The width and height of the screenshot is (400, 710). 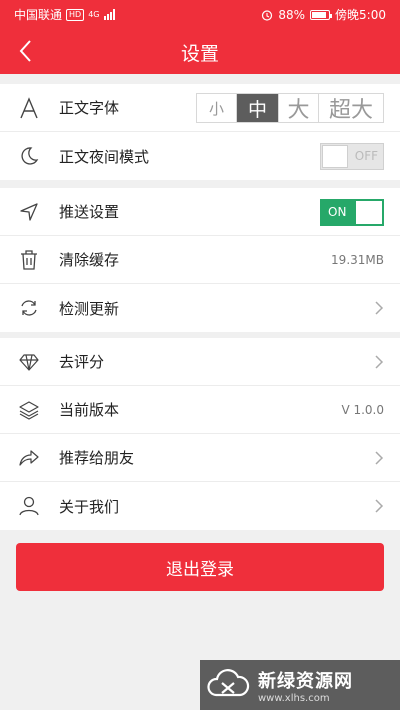 I want to click on rate-row: 去评分, so click(x=200, y=362).